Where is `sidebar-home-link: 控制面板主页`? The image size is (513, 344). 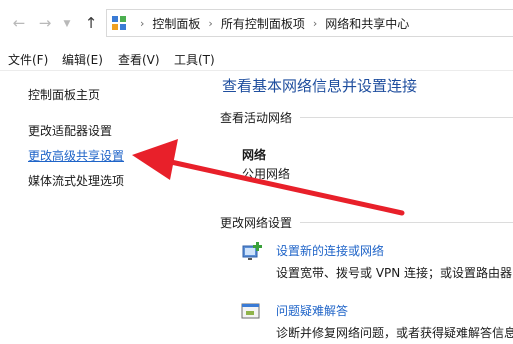 sidebar-home-link: 控制面板主页 is located at coordinates (64, 94).